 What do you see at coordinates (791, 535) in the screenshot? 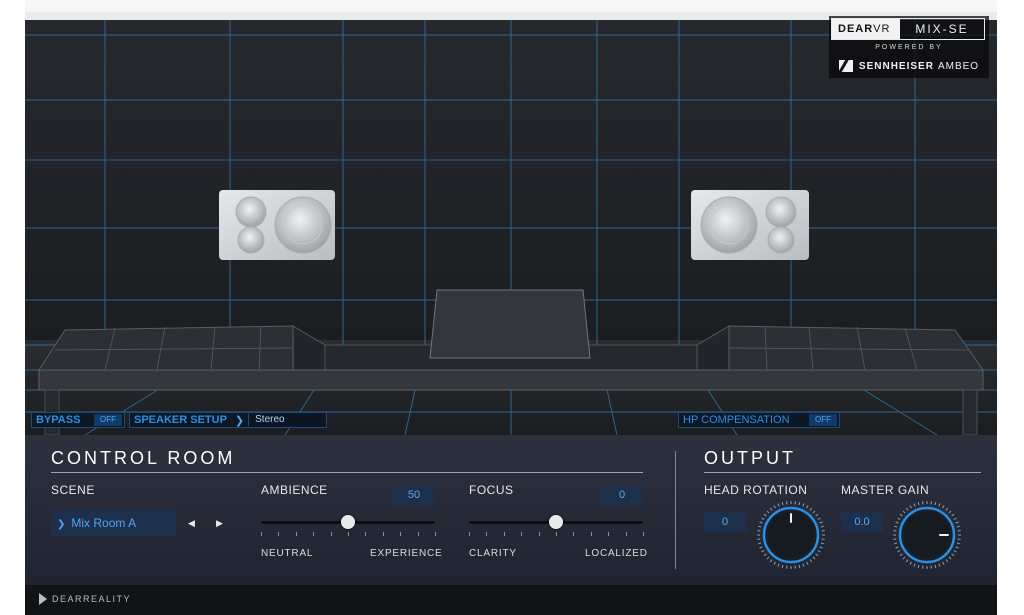
I see `head-rotation-knob` at bounding box center [791, 535].